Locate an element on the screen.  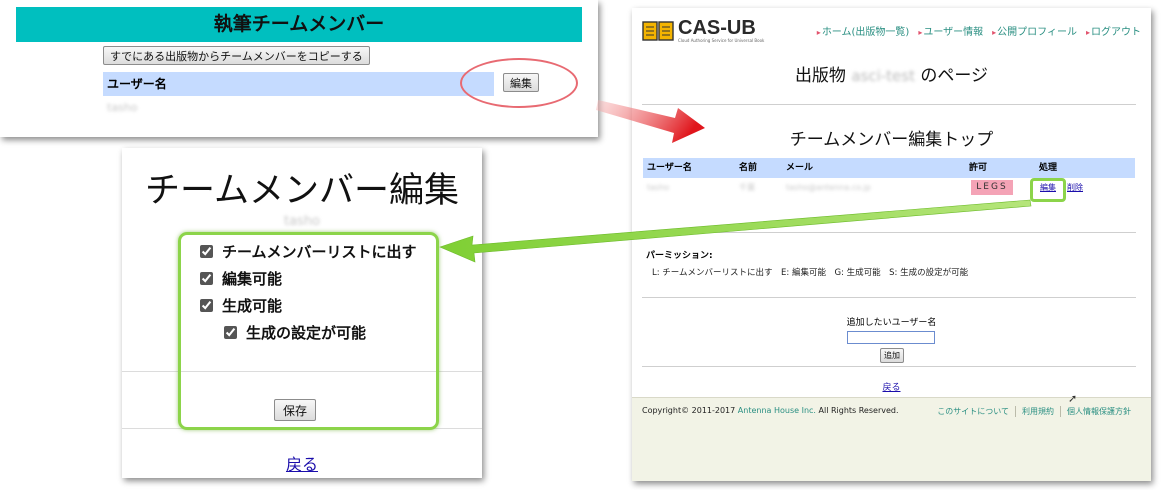
panel-title: 執筆チームメンバー is located at coordinates (299, 24).